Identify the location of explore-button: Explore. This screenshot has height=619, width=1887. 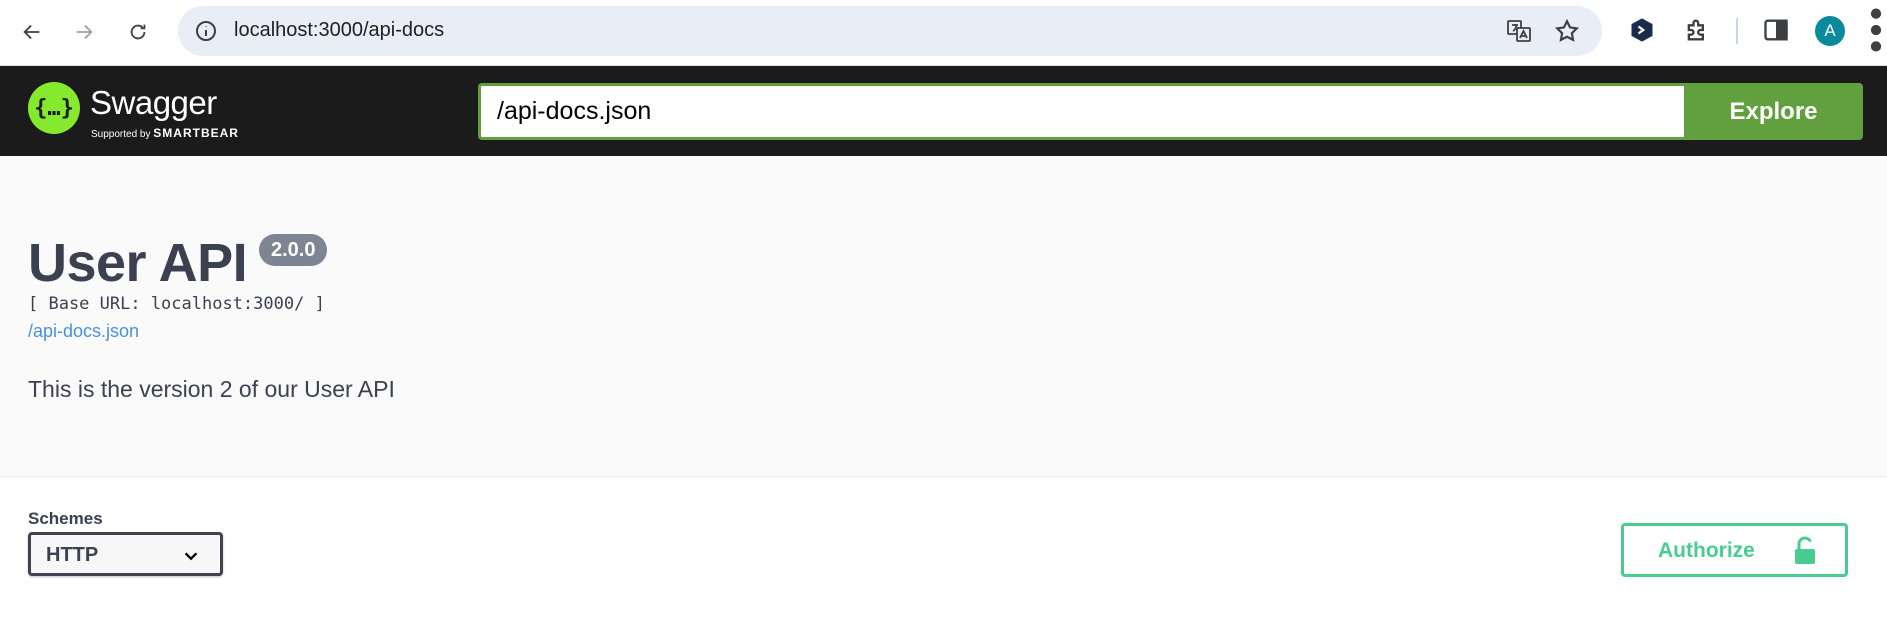
(1773, 111).